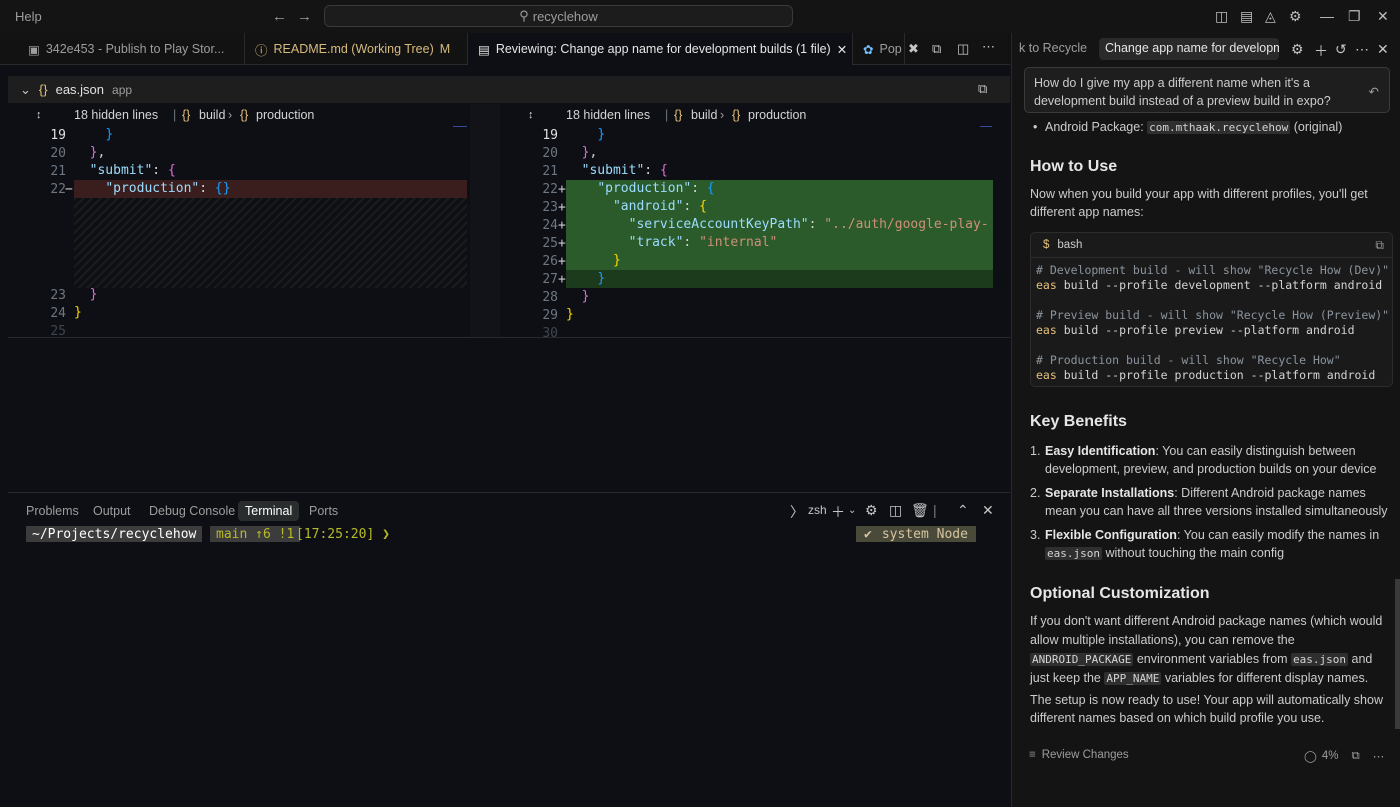 The height and width of the screenshot is (807, 1400). Describe the element at coordinates (270, 243) in the screenshot. I see `diff-hatch-fill` at that location.